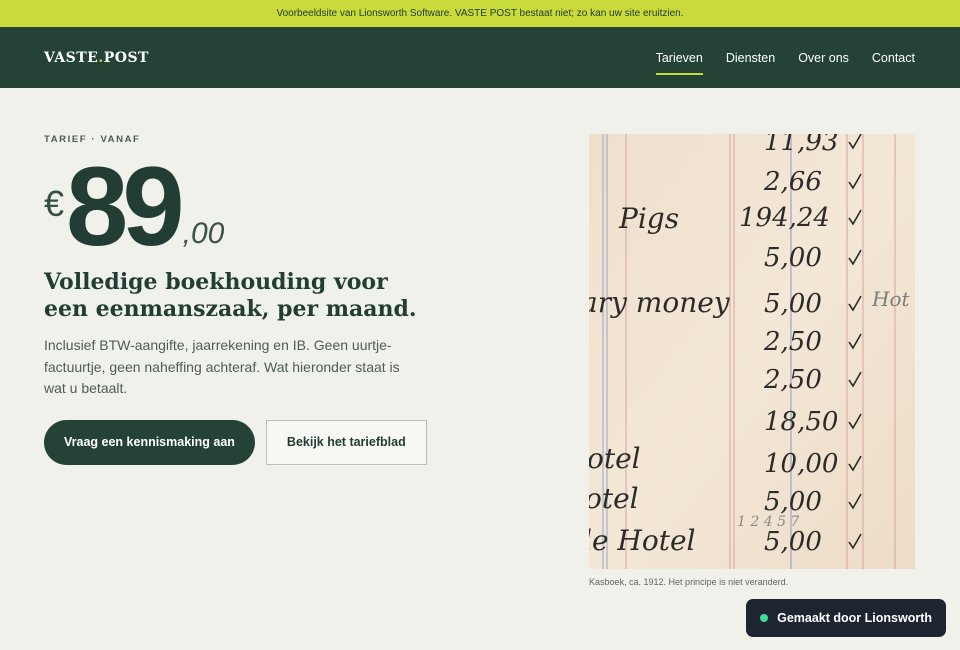 This screenshot has width=960, height=650. I want to click on ledger-amount: 10,00, so click(801, 464).